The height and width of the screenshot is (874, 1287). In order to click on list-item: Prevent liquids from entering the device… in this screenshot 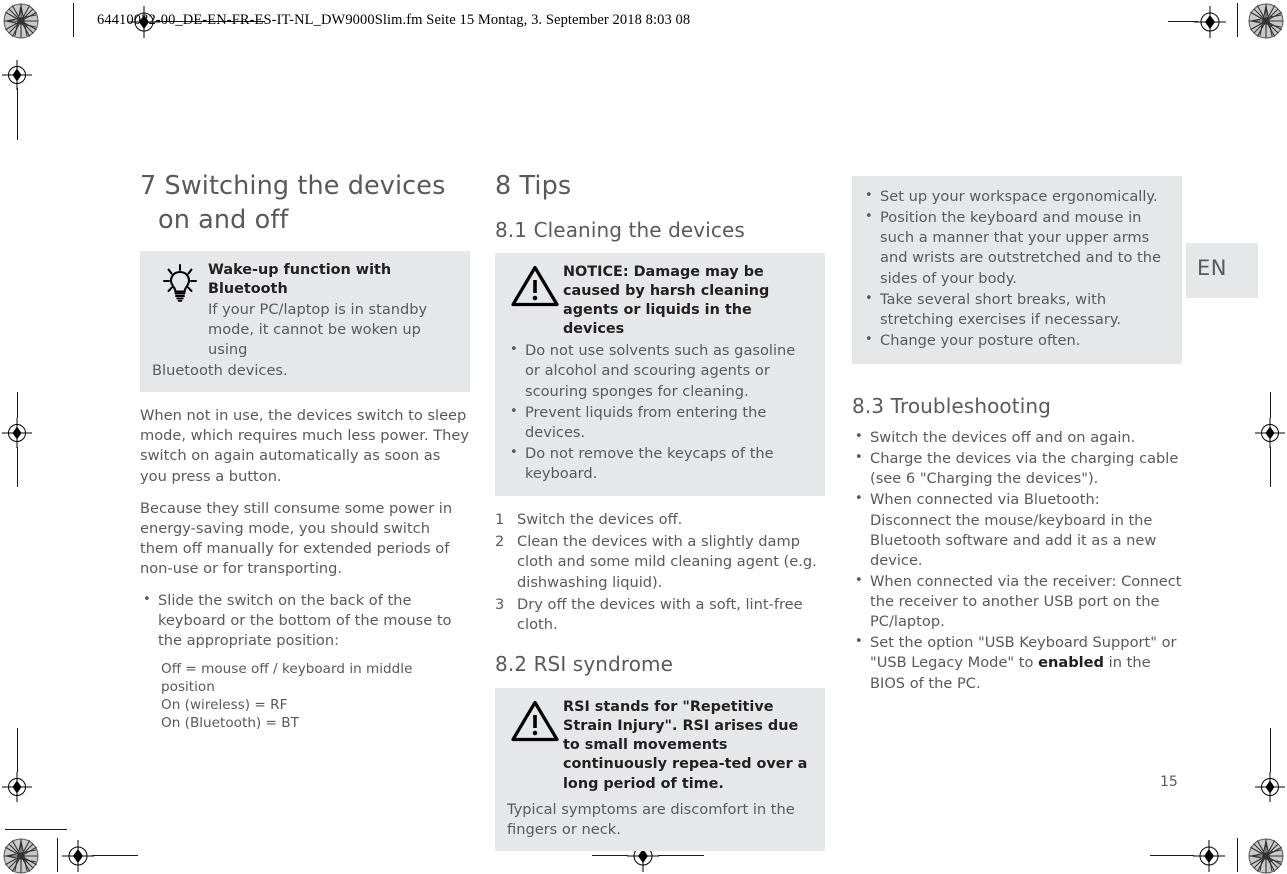, I will do `click(660, 423)`.